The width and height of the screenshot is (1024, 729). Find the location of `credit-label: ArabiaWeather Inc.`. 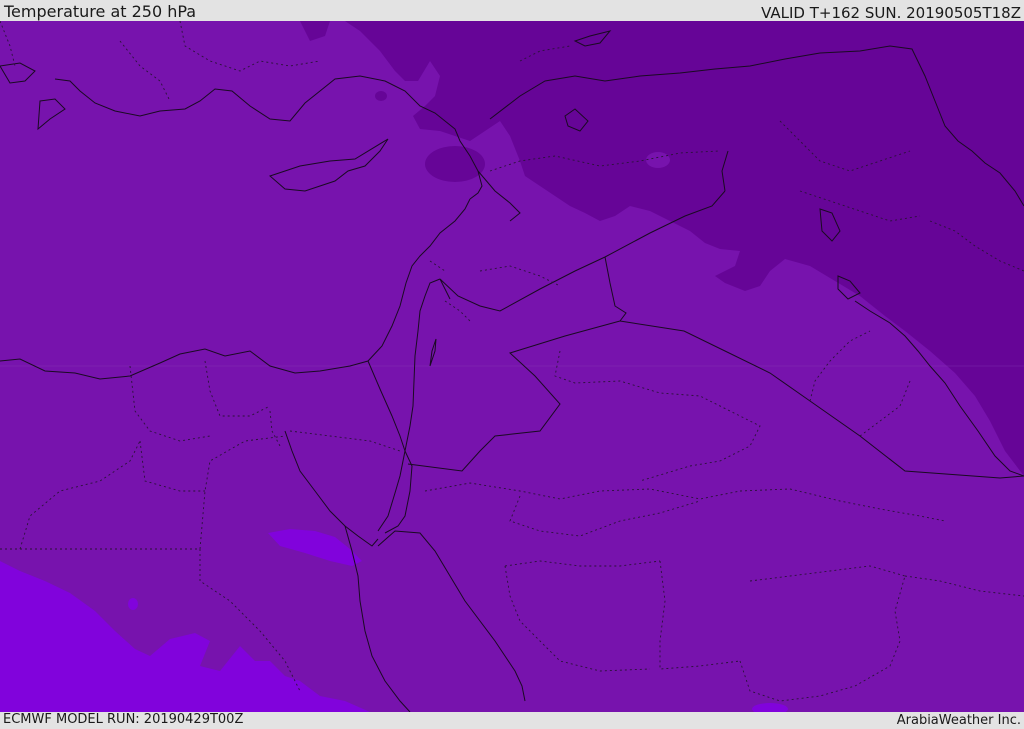

credit-label: ArabiaWeather Inc. is located at coordinates (958, 720).